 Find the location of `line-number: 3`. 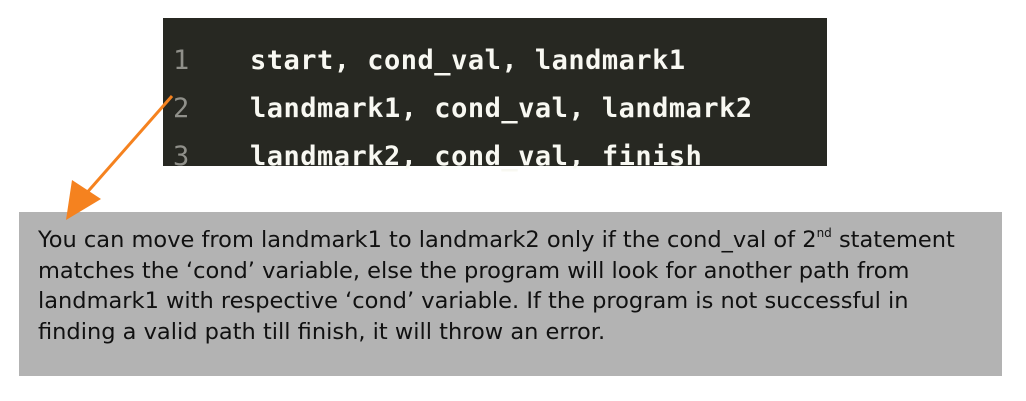

line-number: 3 is located at coordinates (181, 156).